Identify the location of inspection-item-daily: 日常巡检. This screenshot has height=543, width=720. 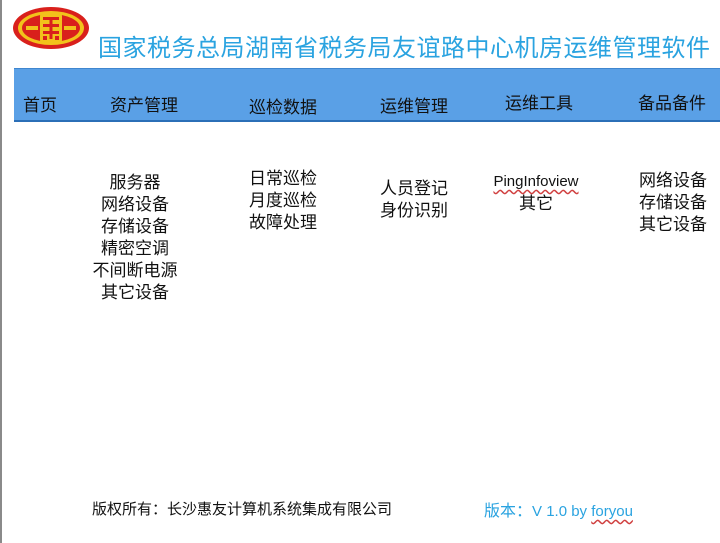
(283, 179).